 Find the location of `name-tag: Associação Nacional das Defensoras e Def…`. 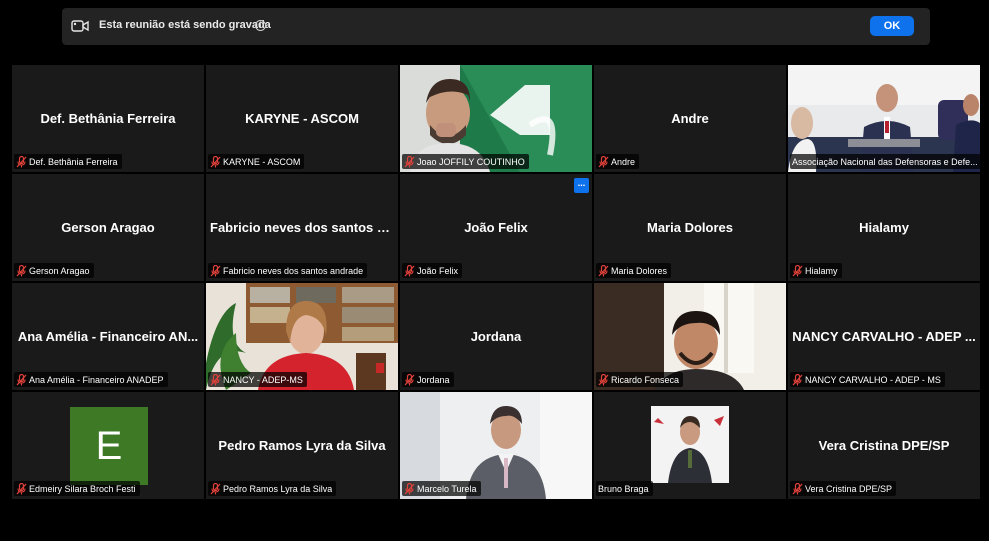

name-tag: Associação Nacional das Defensoras e Def… is located at coordinates (885, 161).